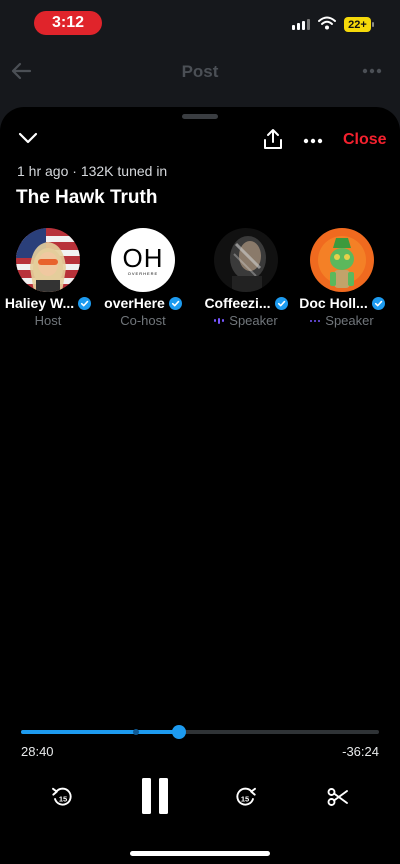  What do you see at coordinates (365, 140) in the screenshot?
I see `close-button: Close` at bounding box center [365, 140].